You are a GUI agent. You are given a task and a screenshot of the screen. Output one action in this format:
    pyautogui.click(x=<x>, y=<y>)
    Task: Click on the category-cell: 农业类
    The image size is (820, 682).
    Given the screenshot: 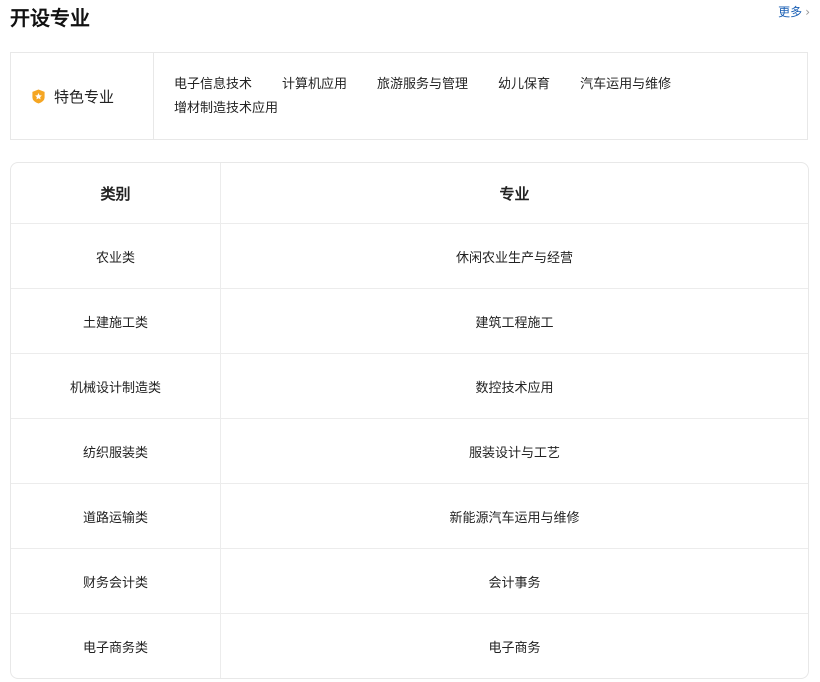 What is the action you would take?
    pyautogui.click(x=116, y=256)
    